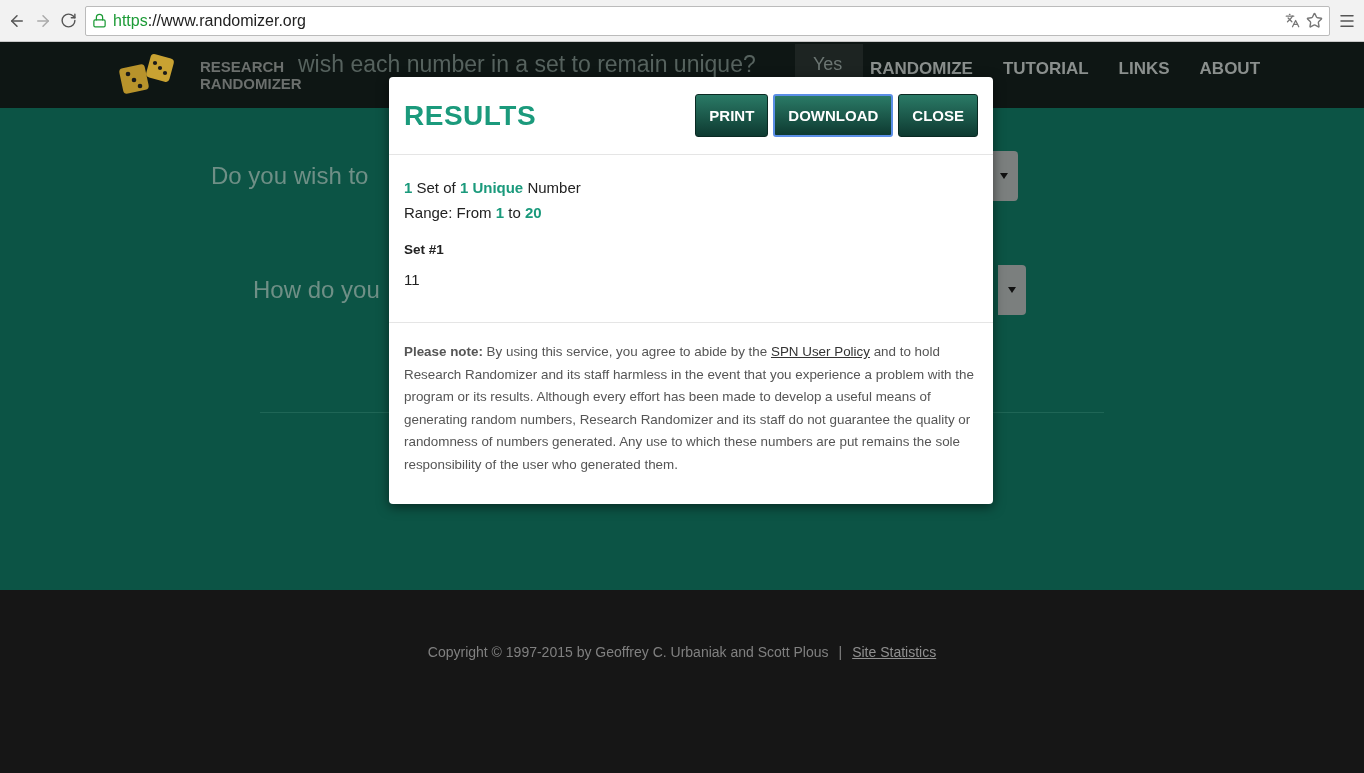 The width and height of the screenshot is (1364, 773). What do you see at coordinates (527, 64) in the screenshot?
I see `question-text: wish each number in a set to remain unique?` at bounding box center [527, 64].